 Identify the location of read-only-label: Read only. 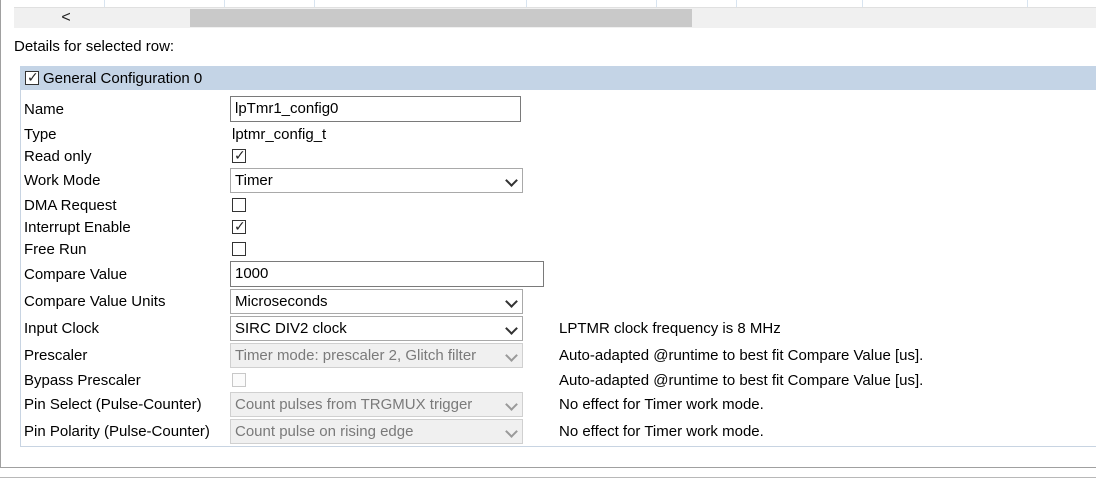
(58, 156).